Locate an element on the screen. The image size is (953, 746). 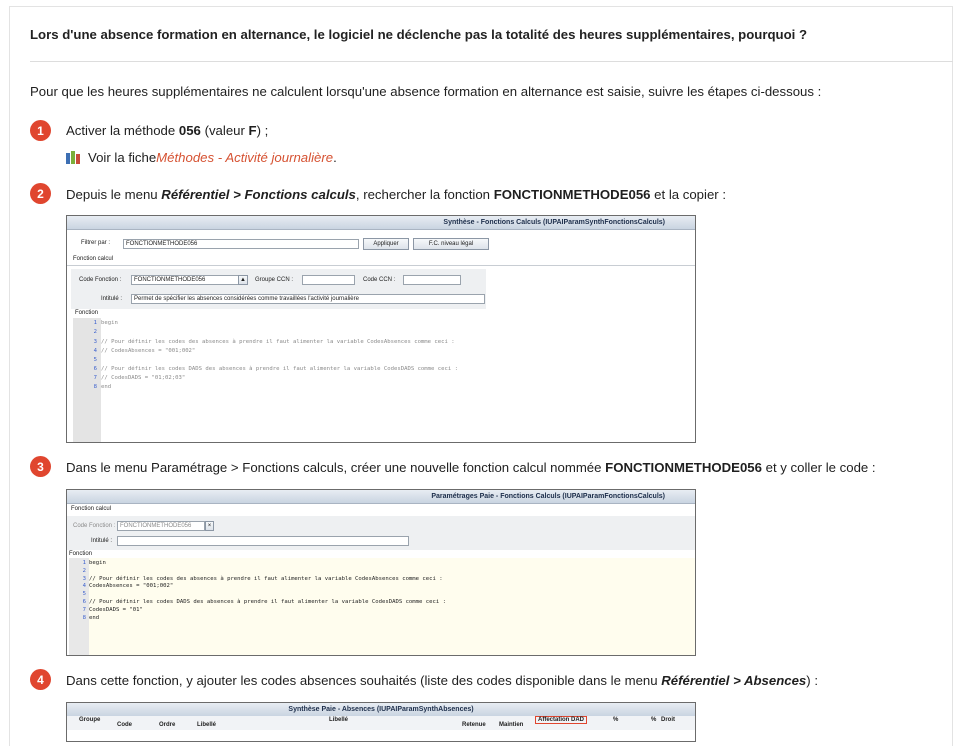
shot2-ln: 8 is located at coordinates (84, 618).